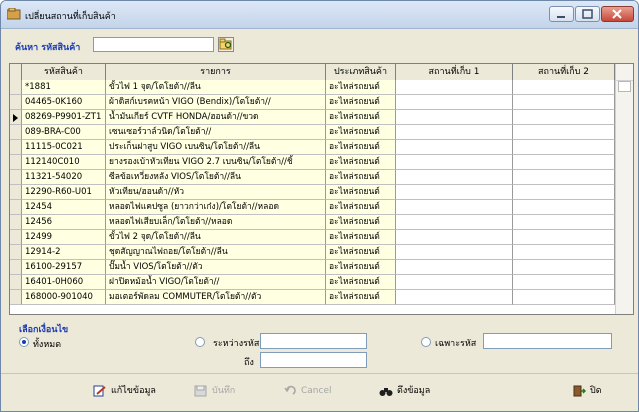  Describe the element at coordinates (216, 117) in the screenshot. I see `cell-item-name: น้ำมันเกียร์ CVTF HONDA/ฮอนด้า//ขวด` at that location.